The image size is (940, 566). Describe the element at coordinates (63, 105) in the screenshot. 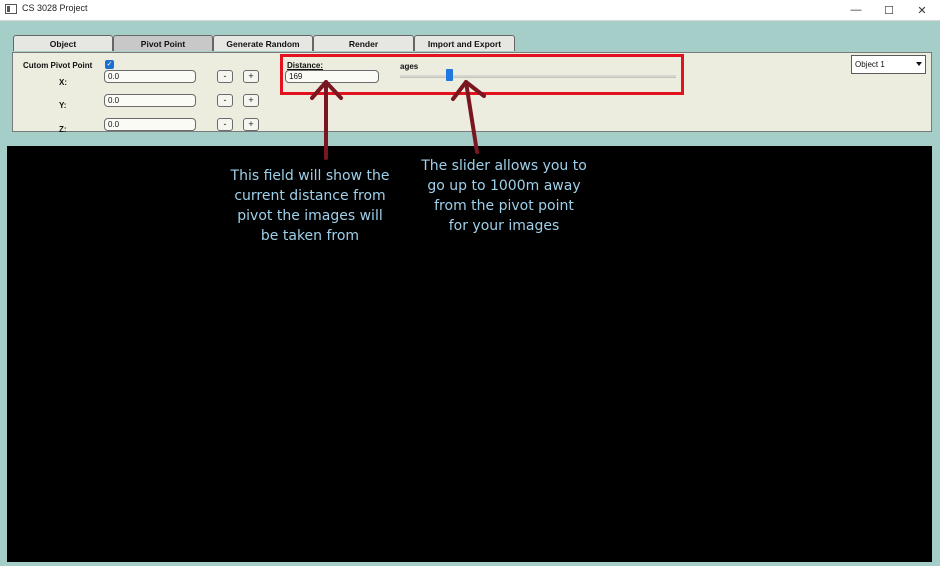

I see `y-label: Y:` at that location.